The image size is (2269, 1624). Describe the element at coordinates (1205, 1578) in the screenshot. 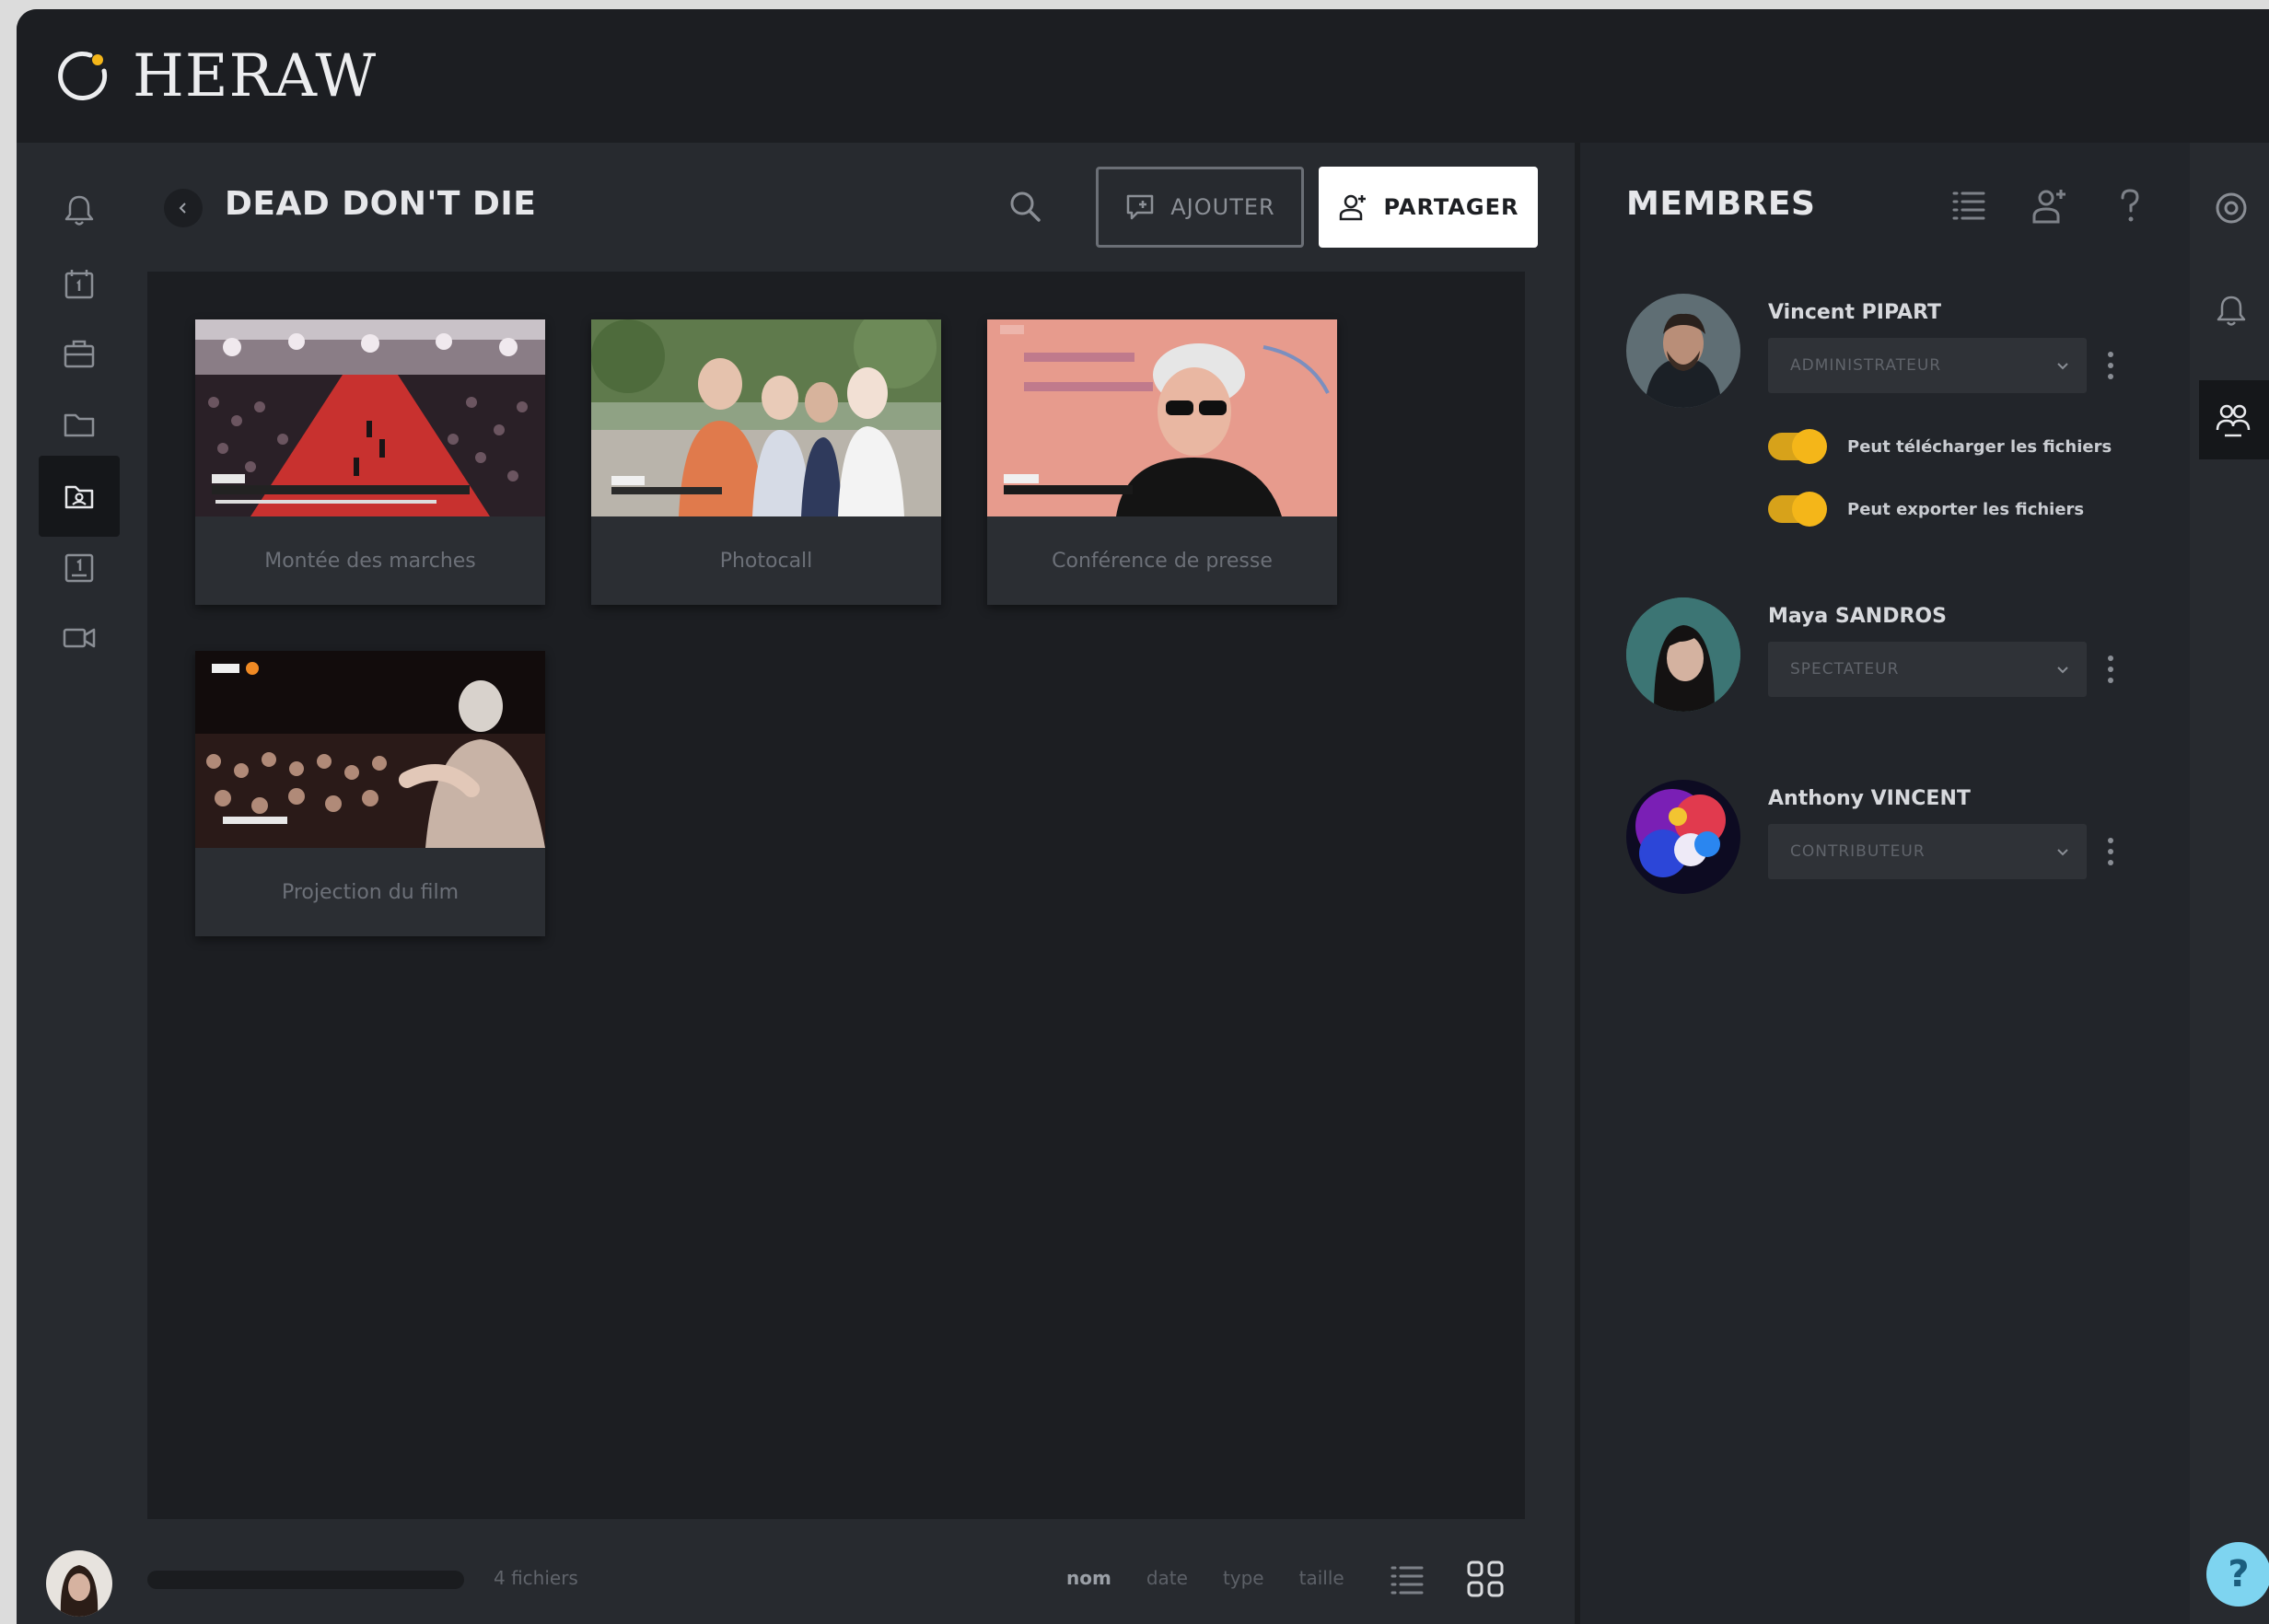

I see `sort-options: nom date type taille` at that location.